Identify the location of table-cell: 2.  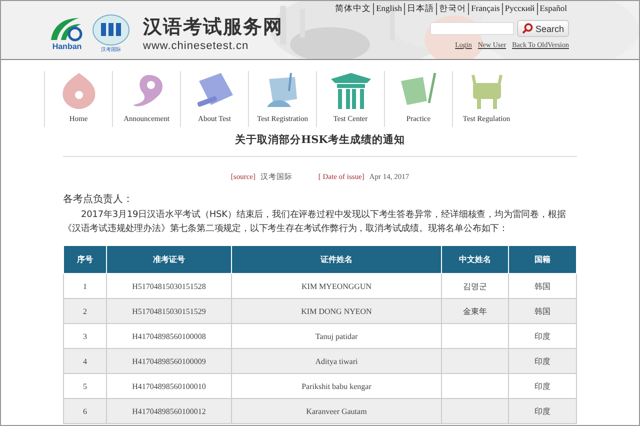
(85, 311).